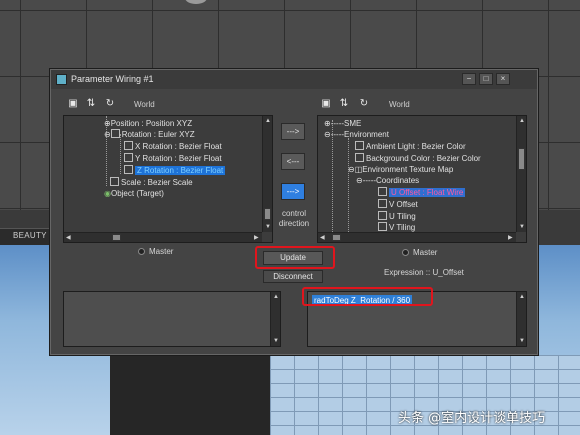 This screenshot has width=580, height=435. Describe the element at coordinates (175, 170) in the screenshot. I see `tree-item-selected: Z Rotation : Bezier Float` at that location.